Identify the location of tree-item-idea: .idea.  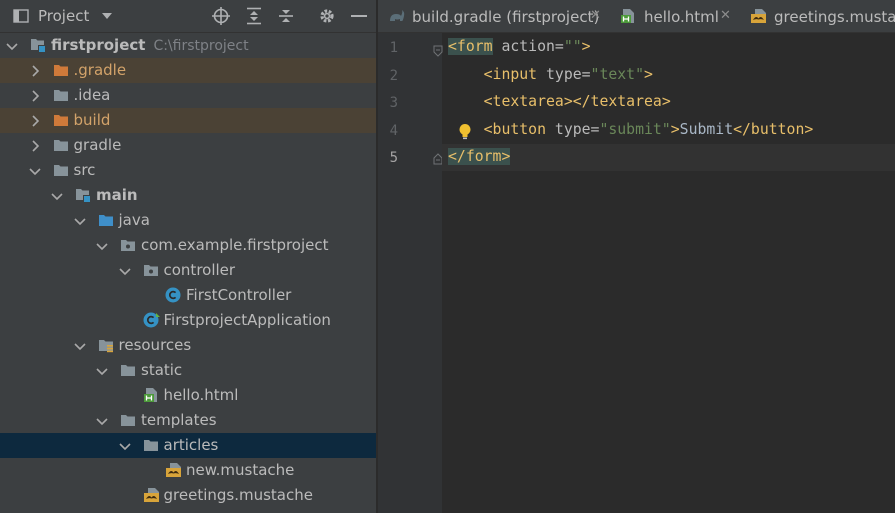
(188, 95).